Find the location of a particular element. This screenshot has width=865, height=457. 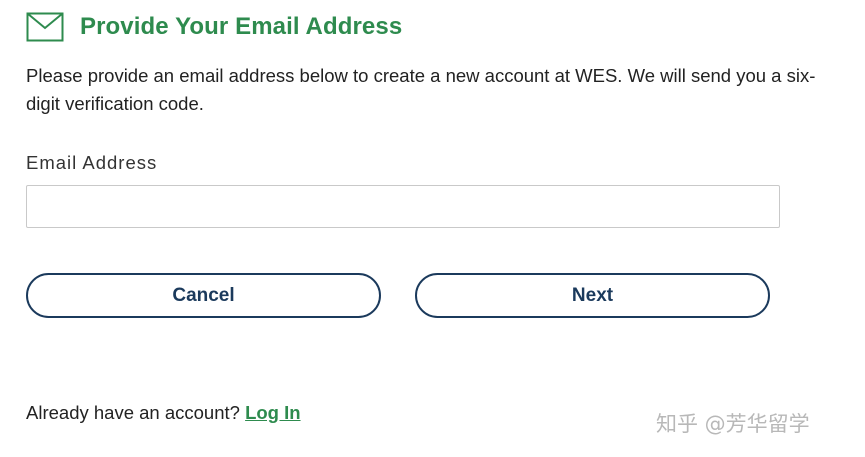

email-label: Email Address is located at coordinates (92, 162).